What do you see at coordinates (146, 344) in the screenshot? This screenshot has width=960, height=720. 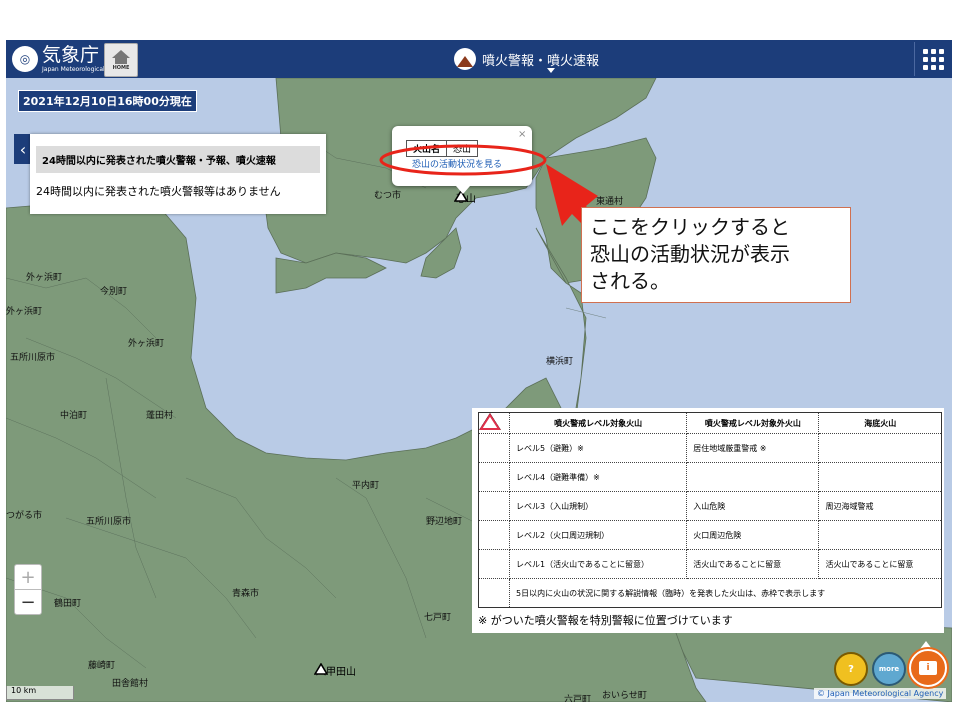 I see `place-sotogahama-south: 外ヶ浜町` at bounding box center [146, 344].